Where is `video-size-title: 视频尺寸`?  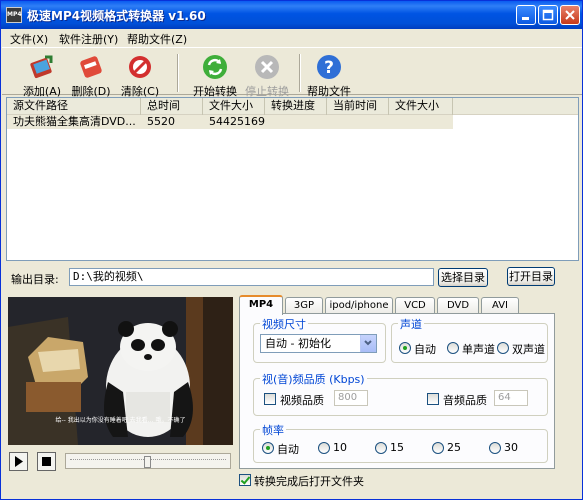 video-size-title: 视频尺寸 is located at coordinates (284, 324).